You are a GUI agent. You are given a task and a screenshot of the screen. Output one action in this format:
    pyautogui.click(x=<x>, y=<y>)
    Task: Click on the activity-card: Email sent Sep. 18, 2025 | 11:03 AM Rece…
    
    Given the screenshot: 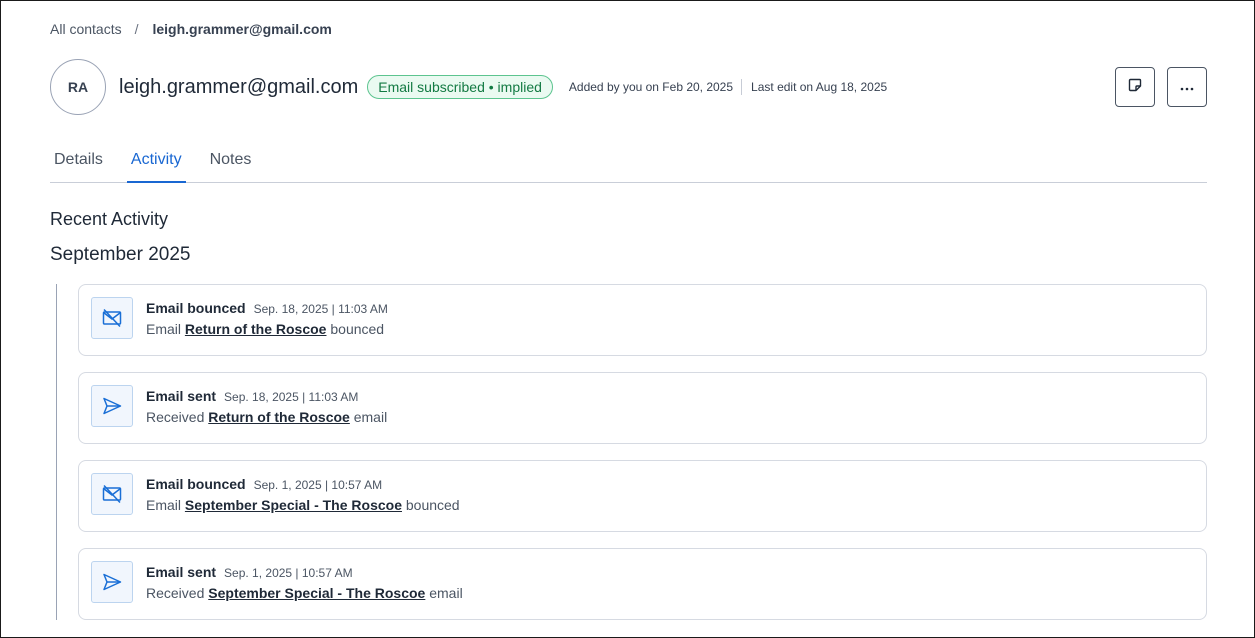 What is the action you would take?
    pyautogui.click(x=642, y=408)
    